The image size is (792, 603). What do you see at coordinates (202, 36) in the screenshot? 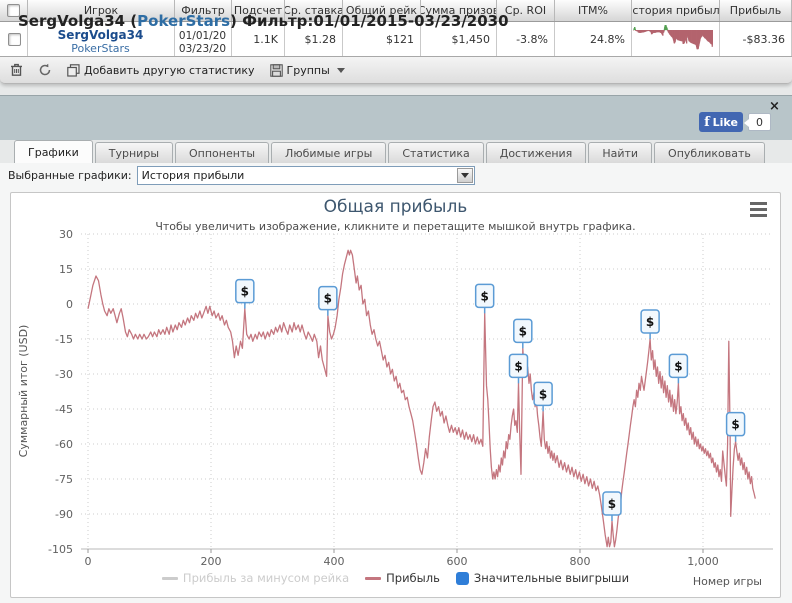
I see `filter-date-from: 01/01/20` at bounding box center [202, 36].